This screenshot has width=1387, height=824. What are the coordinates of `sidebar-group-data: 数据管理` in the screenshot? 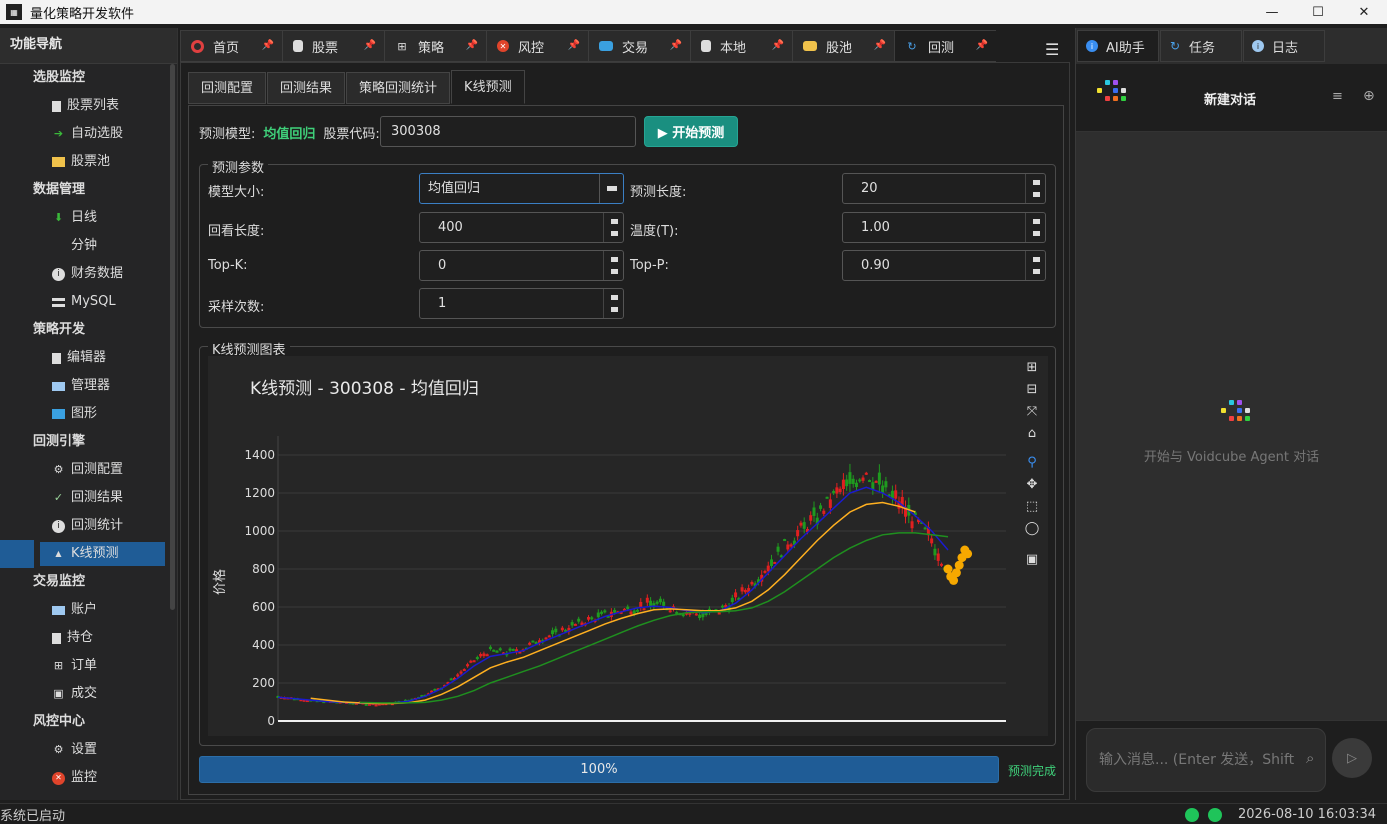 It's located at (88, 190).